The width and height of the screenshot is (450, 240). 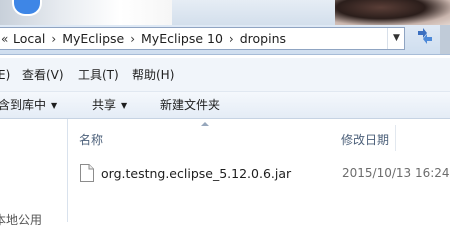 I want to click on refresh-icon, so click(x=425, y=36).